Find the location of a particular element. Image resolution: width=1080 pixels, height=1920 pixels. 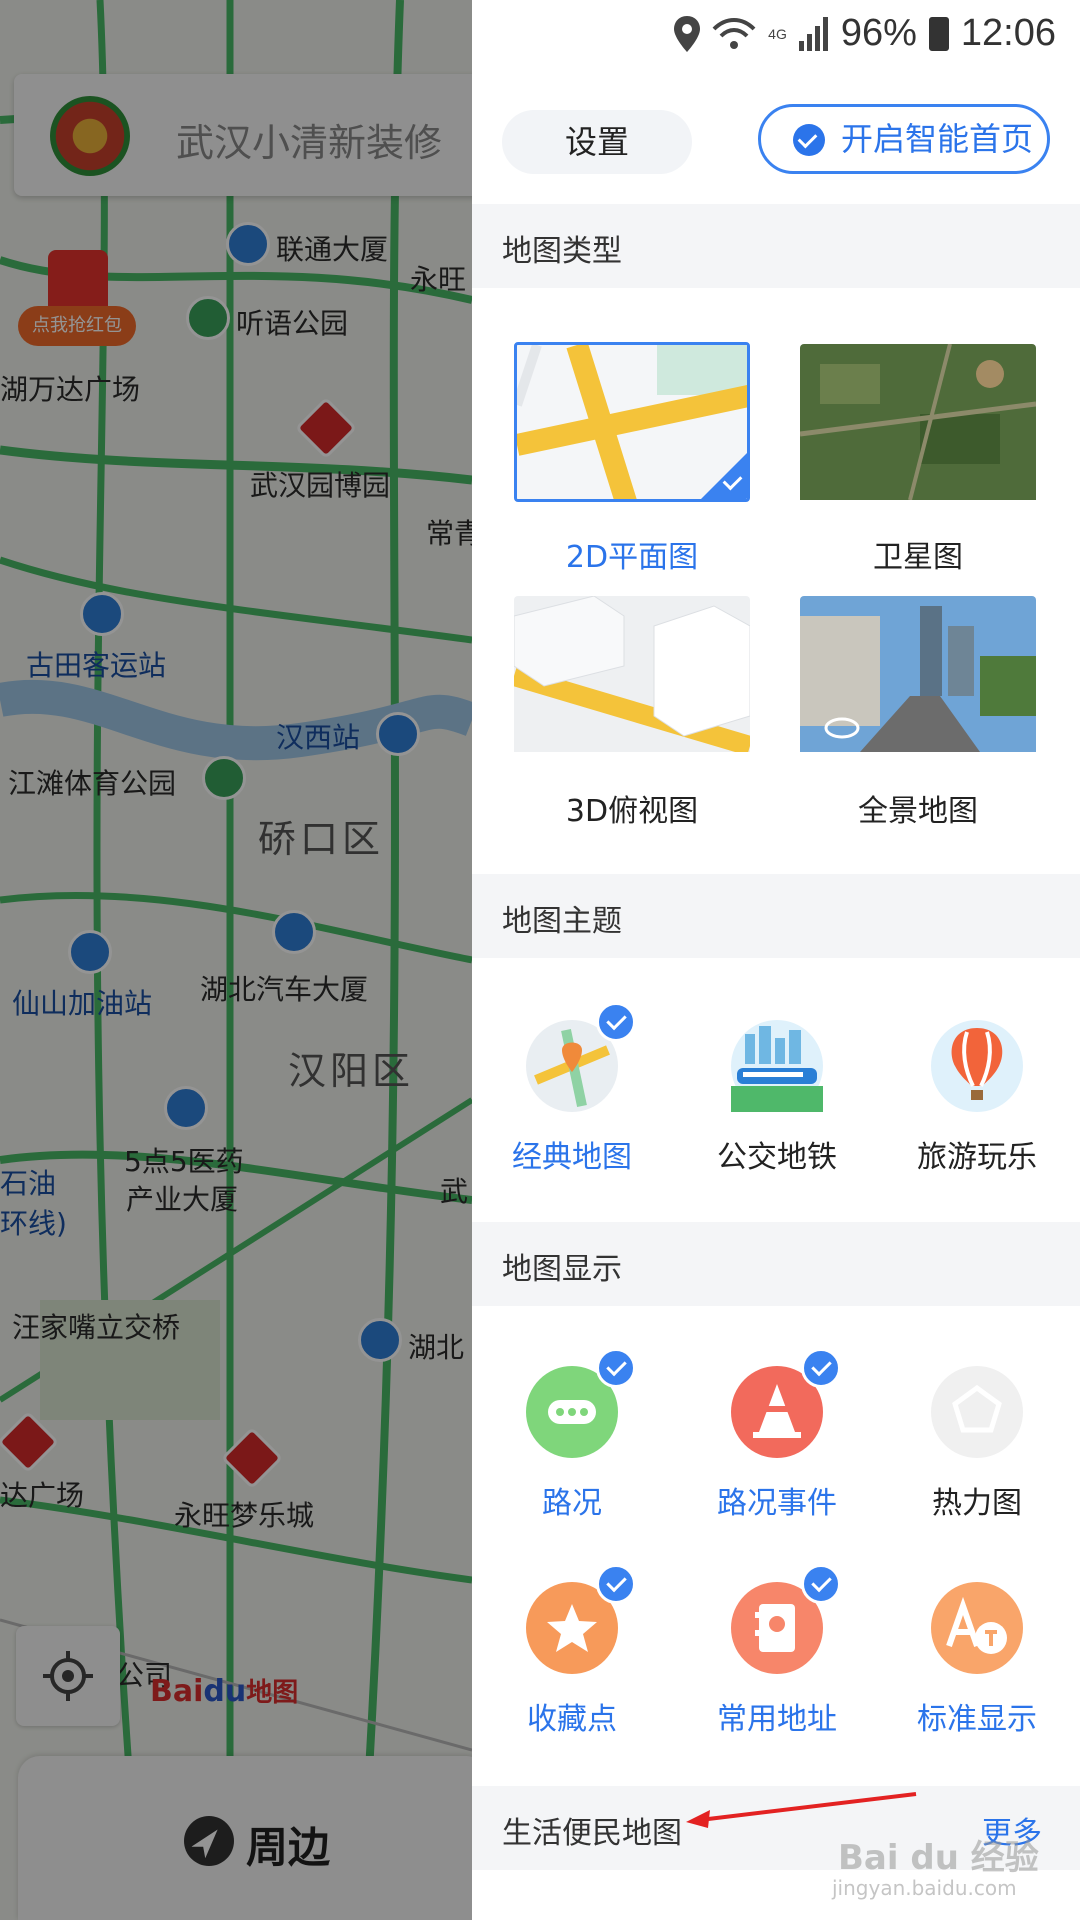

section-title: 地图主题 is located at coordinates (562, 921).